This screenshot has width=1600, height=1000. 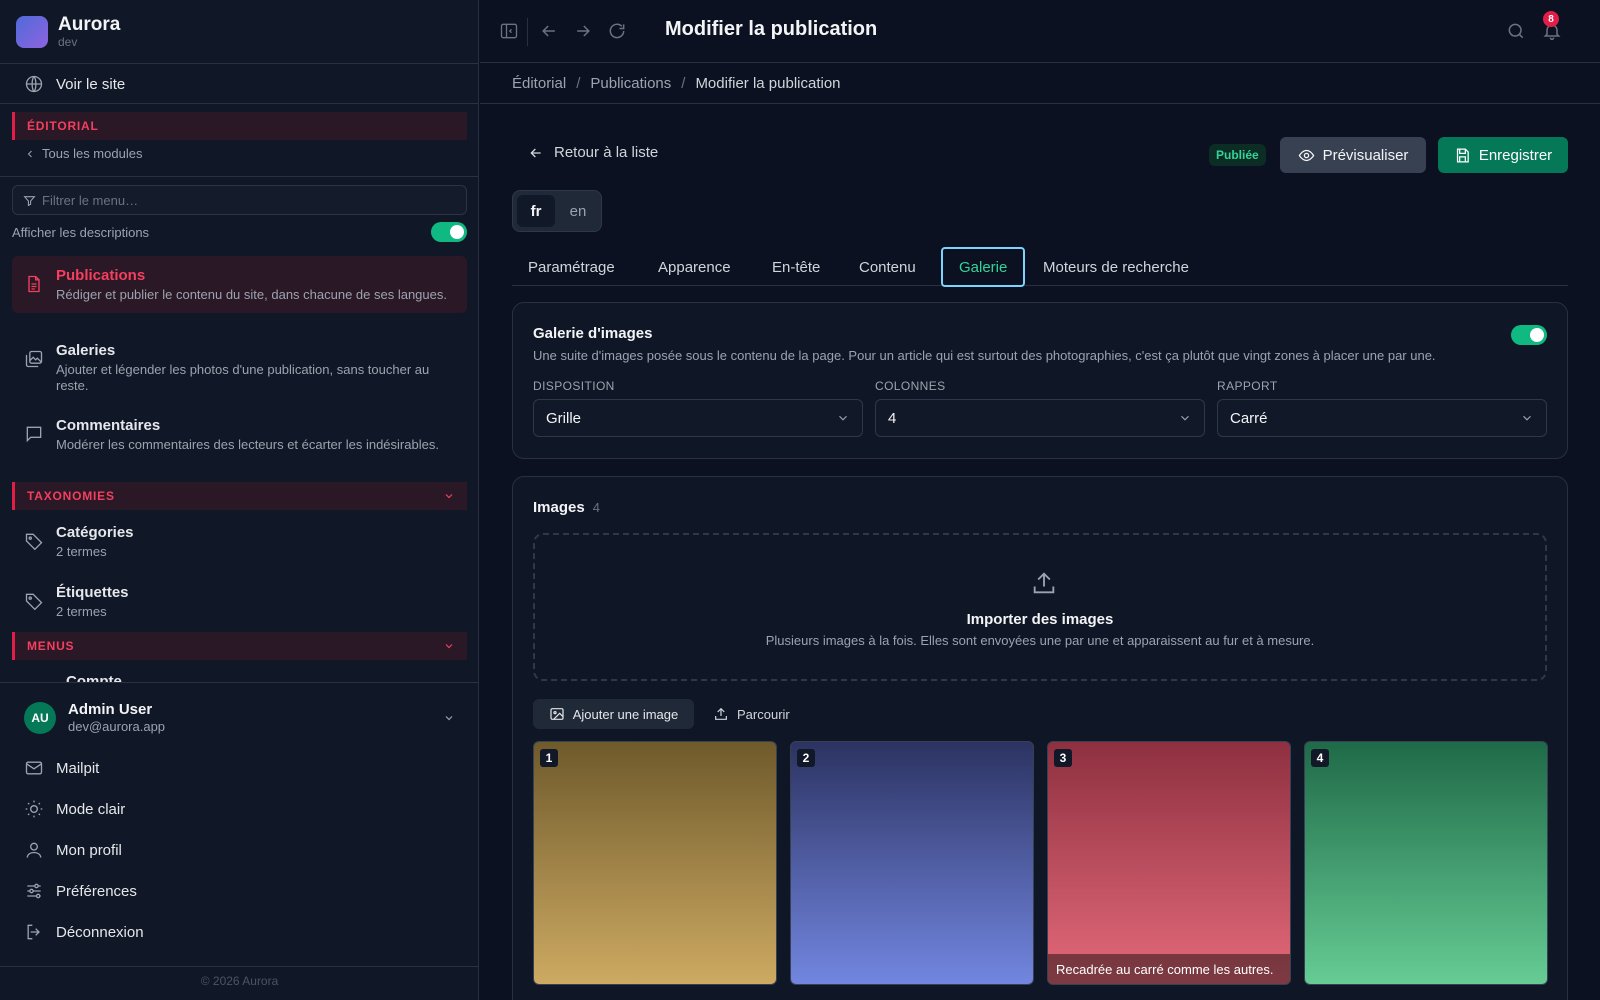 What do you see at coordinates (61, 768) in the screenshot?
I see `footer-item-mailpit: Mailpit` at bounding box center [61, 768].